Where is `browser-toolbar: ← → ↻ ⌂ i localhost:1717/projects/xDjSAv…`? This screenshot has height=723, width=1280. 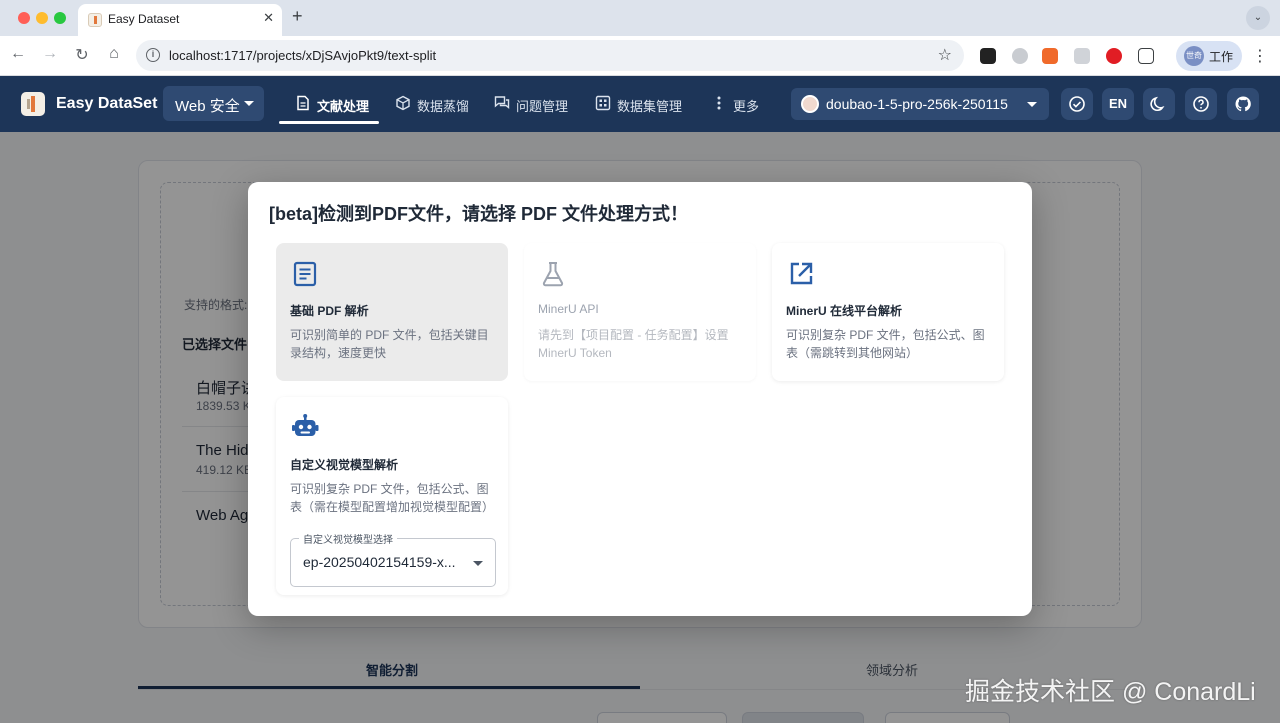
browser-toolbar: ← → ↻ ⌂ i localhost:1717/projects/xDjSAv… is located at coordinates (640, 56).